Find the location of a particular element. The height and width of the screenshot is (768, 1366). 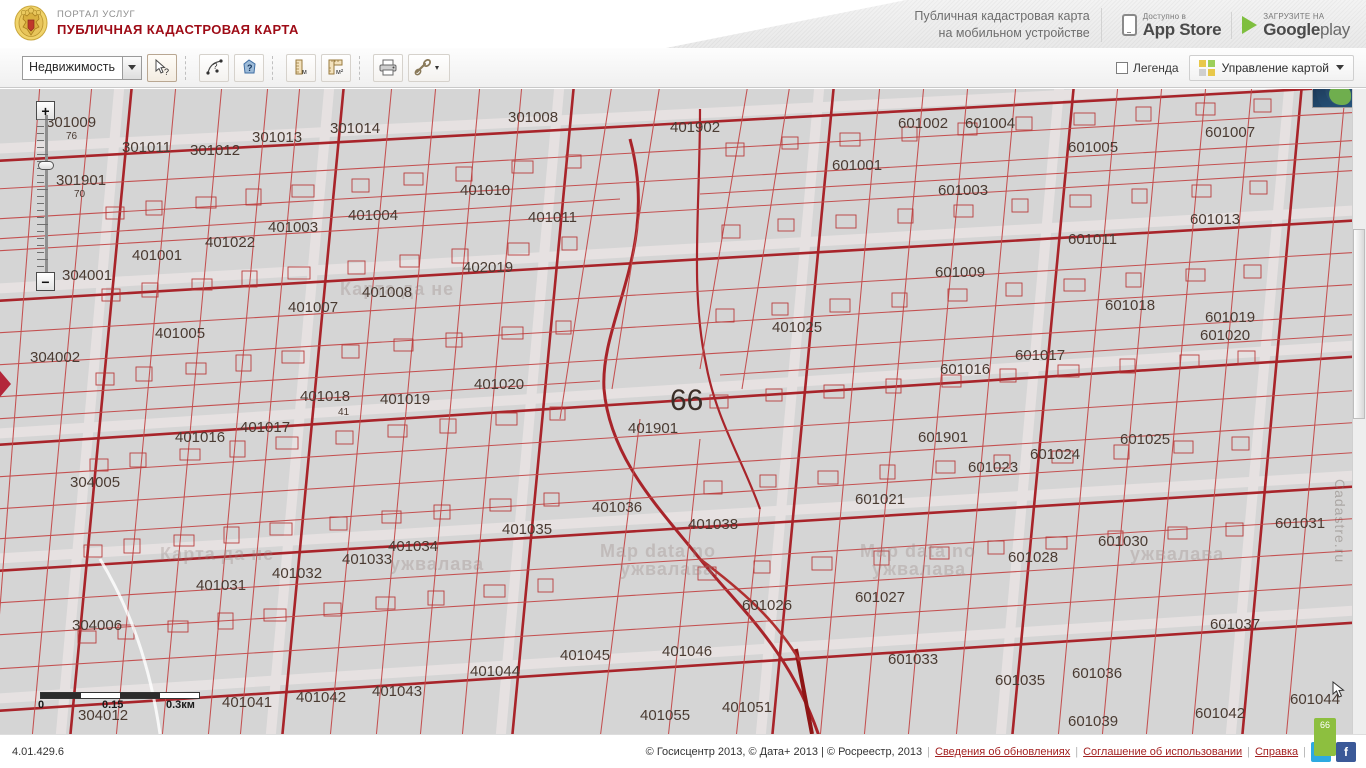

zoom-control: + − is located at coordinates (46, 196).